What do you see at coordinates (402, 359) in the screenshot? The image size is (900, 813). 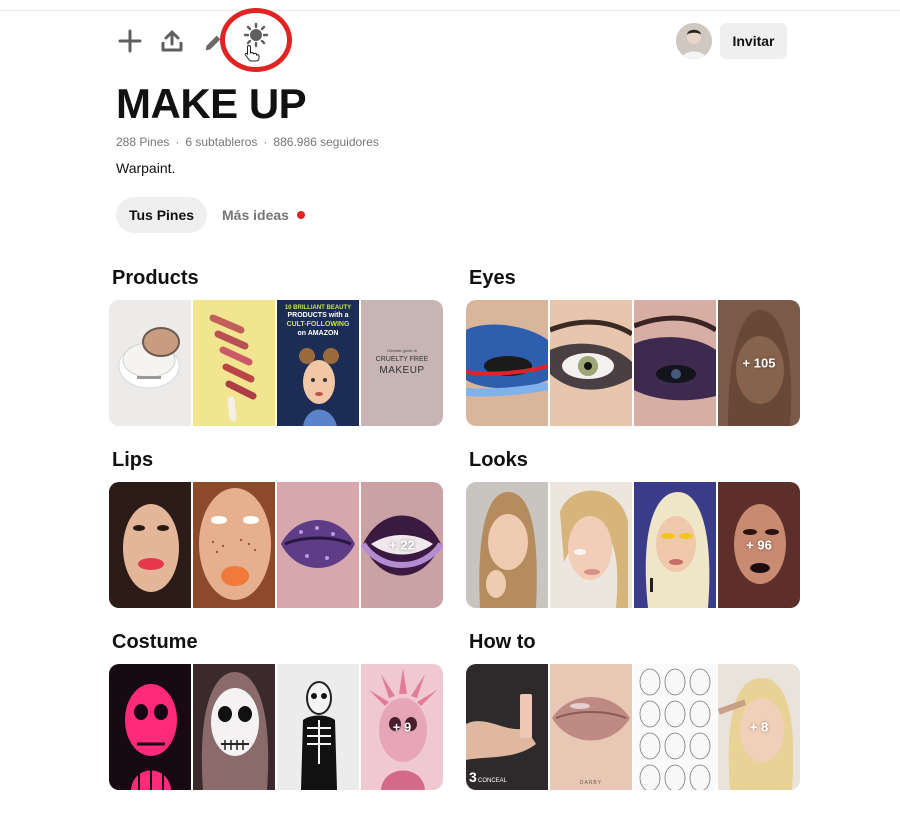 I see `card-text: CRUELTY FREE` at bounding box center [402, 359].